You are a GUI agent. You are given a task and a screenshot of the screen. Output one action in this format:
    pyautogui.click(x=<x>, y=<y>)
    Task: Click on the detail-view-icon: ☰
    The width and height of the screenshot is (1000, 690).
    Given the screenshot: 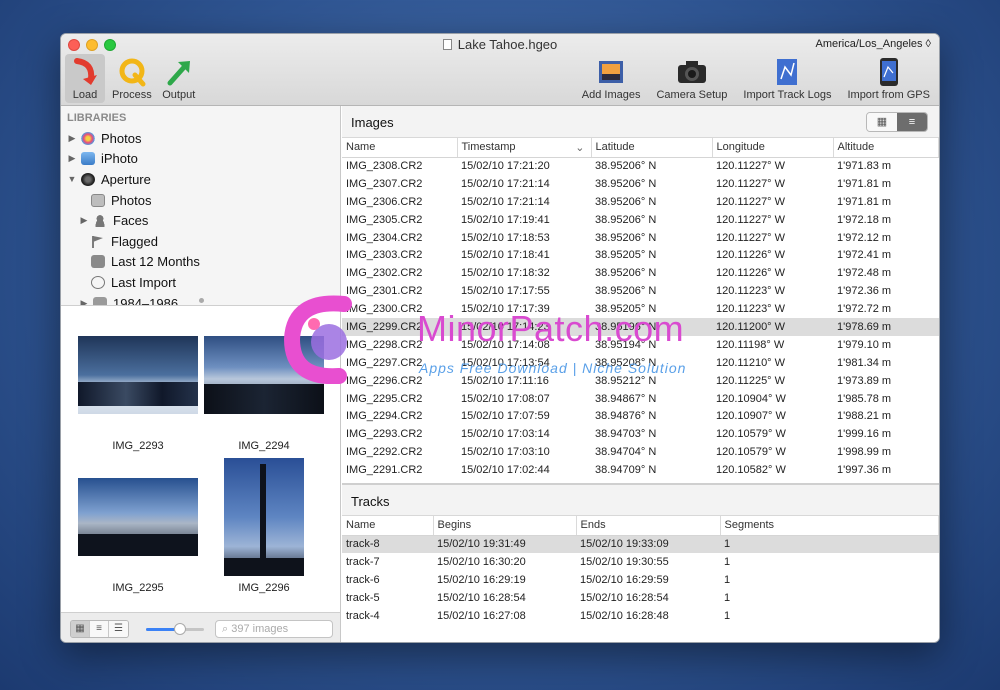 What is the action you would take?
    pyautogui.click(x=118, y=629)
    